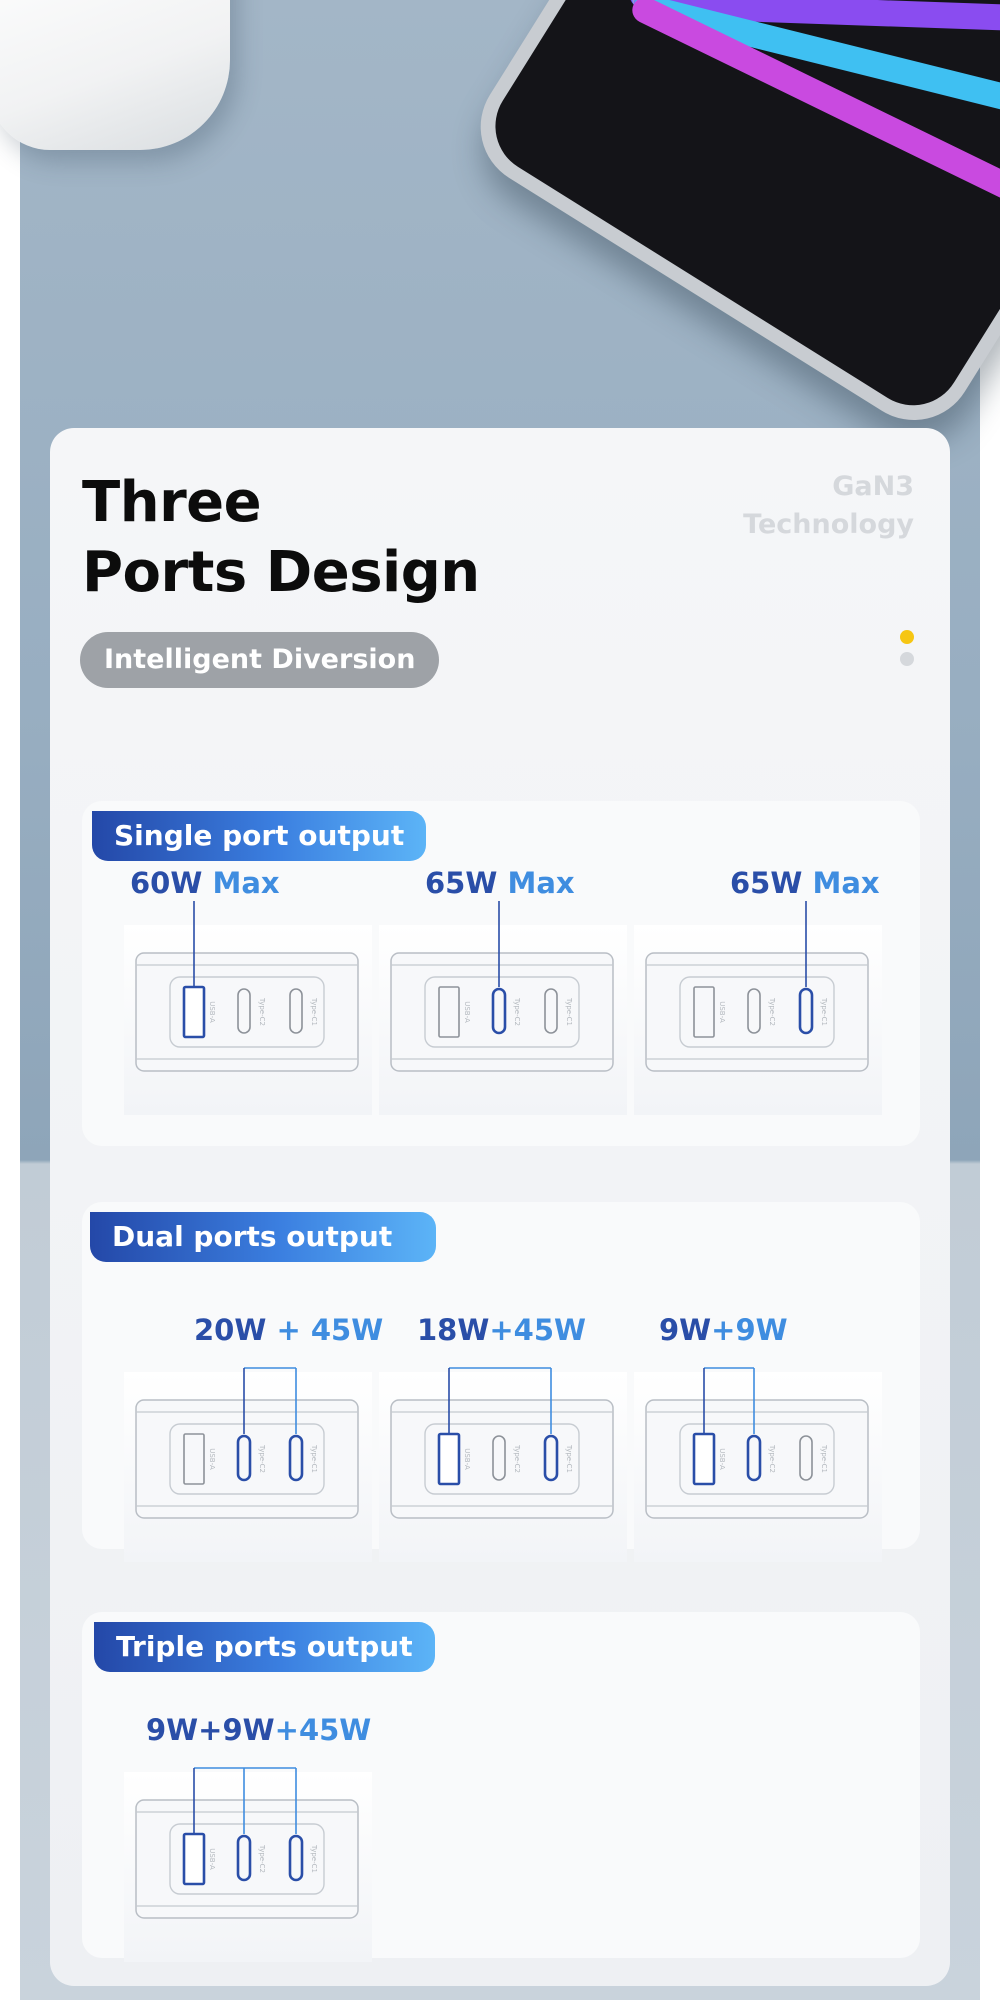  I want to click on wattage-label: 20W + 45W, so click(289, 1330).